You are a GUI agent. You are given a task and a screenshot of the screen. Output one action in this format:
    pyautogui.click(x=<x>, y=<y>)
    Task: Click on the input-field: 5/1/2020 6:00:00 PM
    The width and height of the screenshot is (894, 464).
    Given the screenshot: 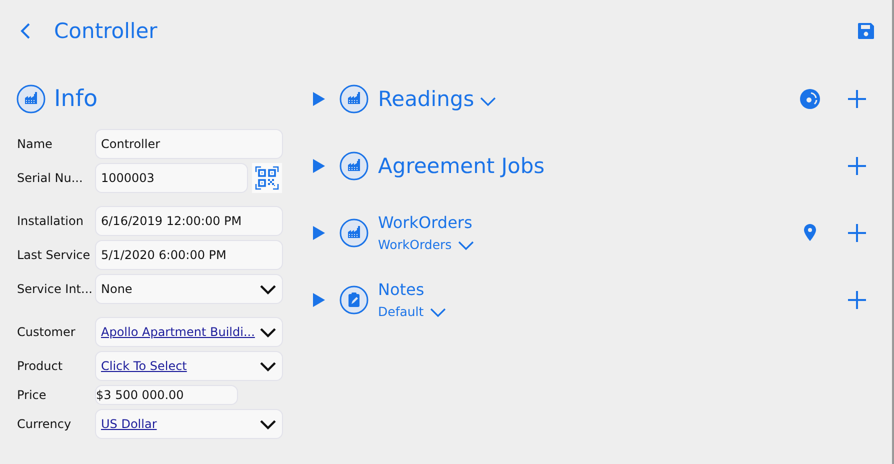 What is the action you would take?
    pyautogui.click(x=189, y=255)
    